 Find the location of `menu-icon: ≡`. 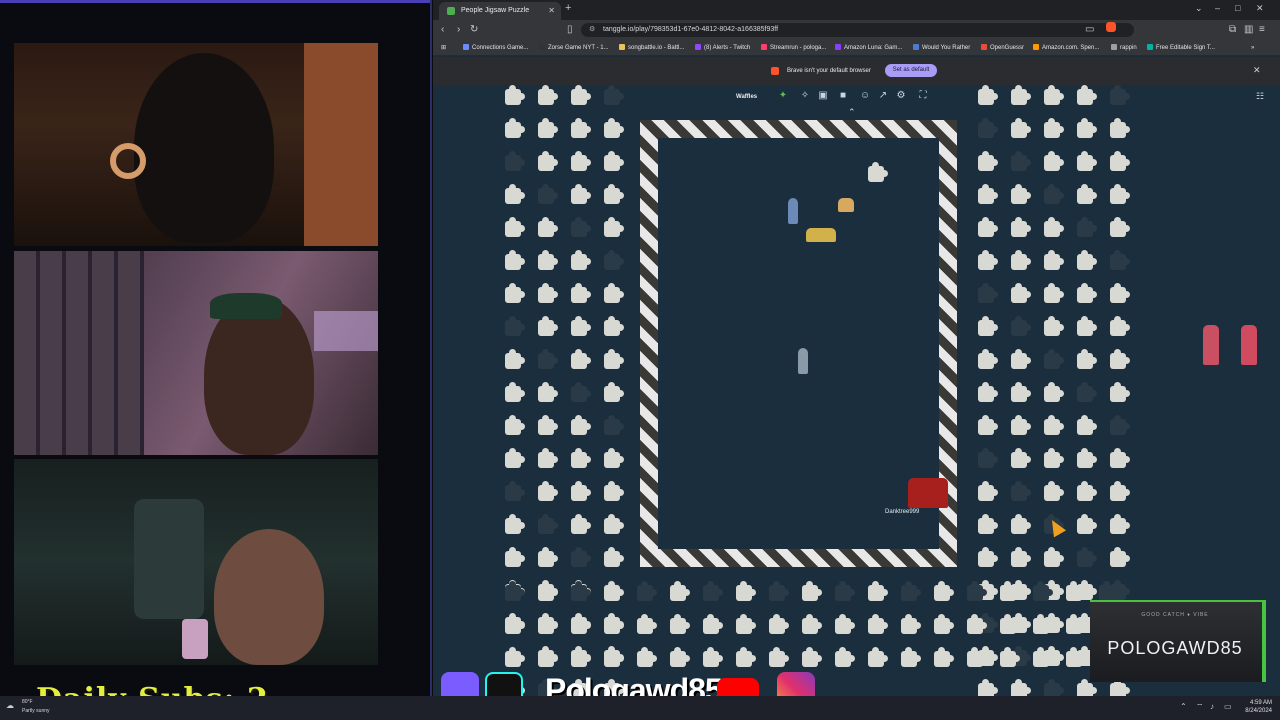

menu-icon: ≡ is located at coordinates (1262, 29).